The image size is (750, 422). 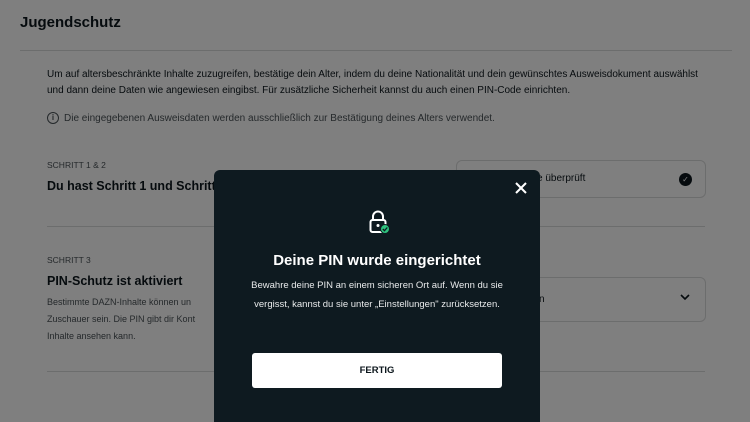 I want to click on close-button, so click(x=521, y=188).